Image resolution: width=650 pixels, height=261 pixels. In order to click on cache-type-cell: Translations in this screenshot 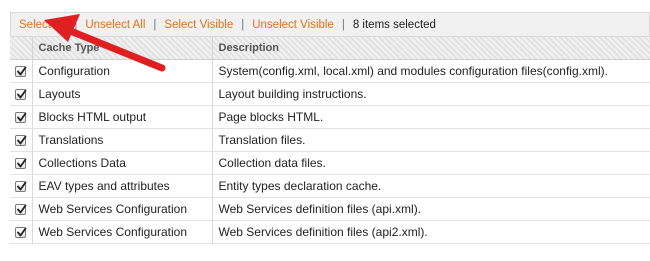, I will do `click(122, 140)`.